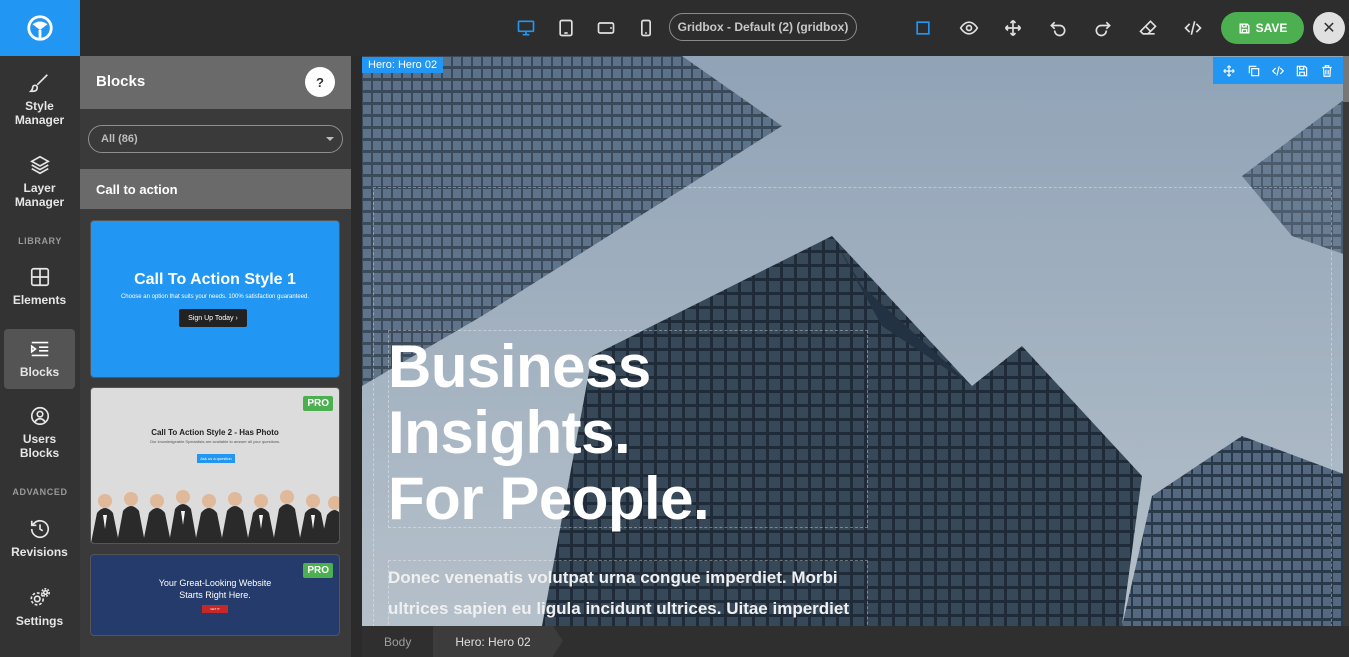 This screenshot has width=1349, height=657. Describe the element at coordinates (215, 139) in the screenshot. I see `blocks-filter-select: All (86)` at that location.